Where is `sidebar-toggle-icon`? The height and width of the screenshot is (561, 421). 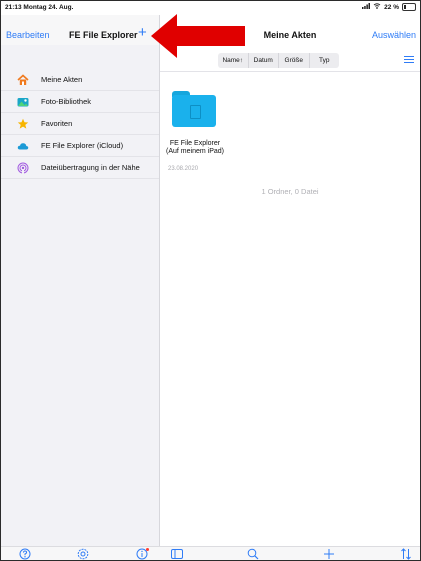 sidebar-toggle-icon is located at coordinates (177, 554).